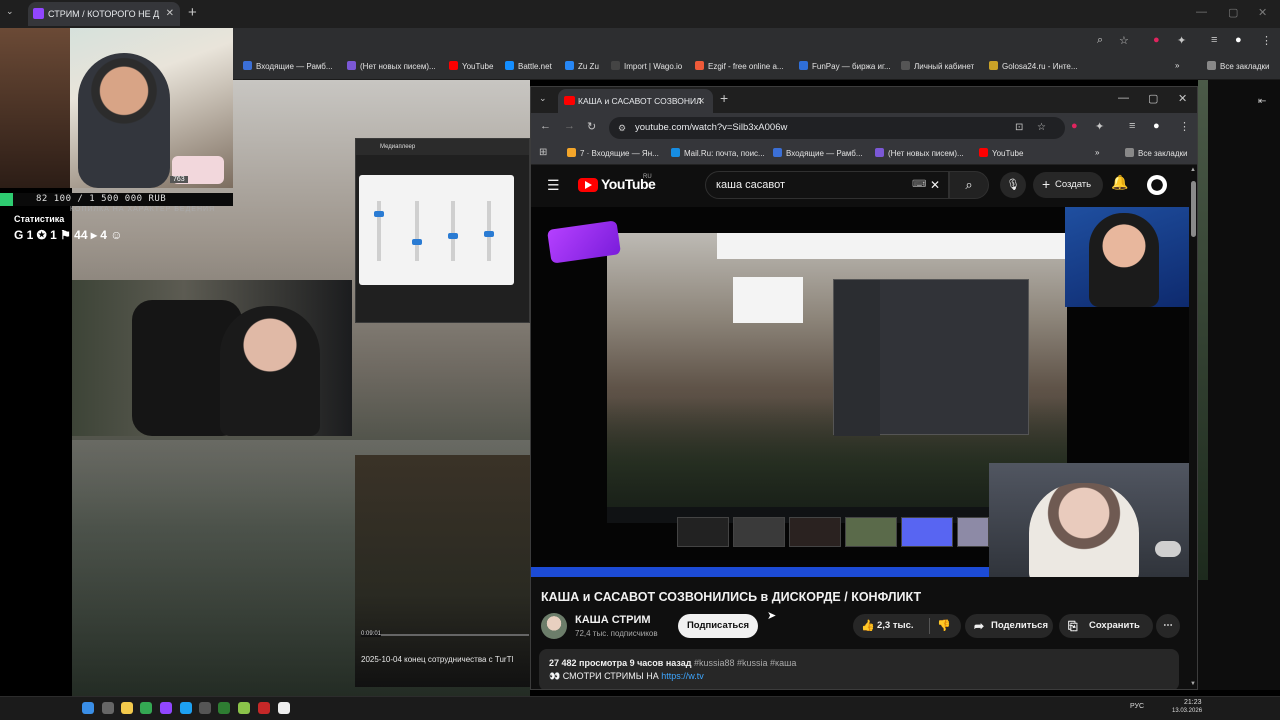 This screenshot has height=720, width=1280. Describe the element at coordinates (635, 101) in the screenshot. I see `inner-tab-youtube: КАША и САСАВОТ СОЗВОНИЛ ✕` at that location.